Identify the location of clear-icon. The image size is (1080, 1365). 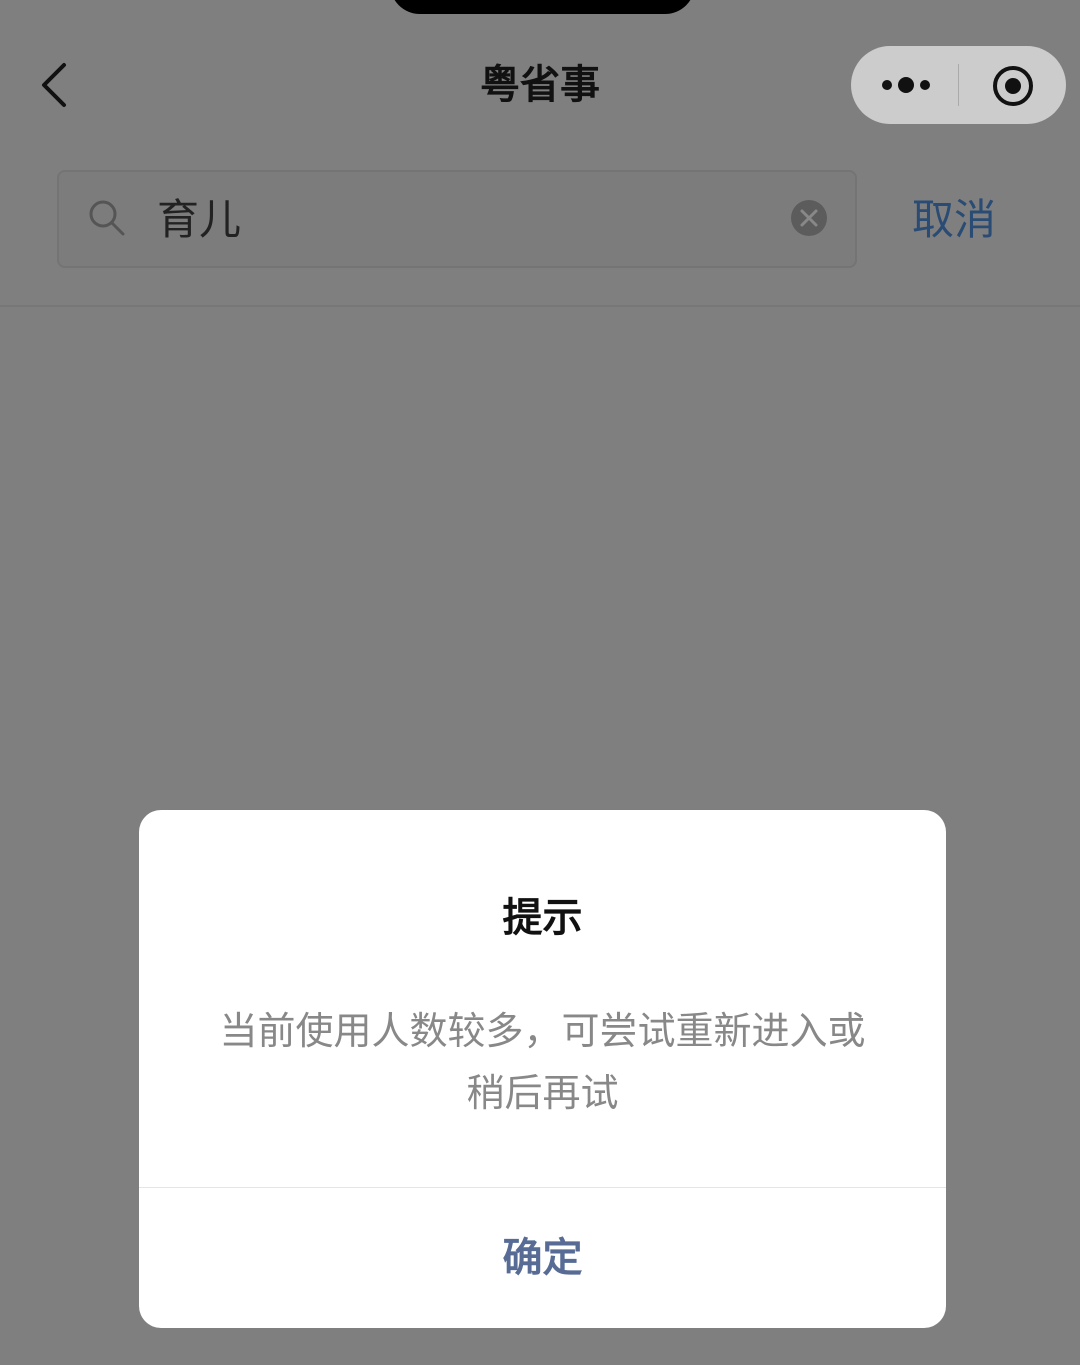
(809, 218).